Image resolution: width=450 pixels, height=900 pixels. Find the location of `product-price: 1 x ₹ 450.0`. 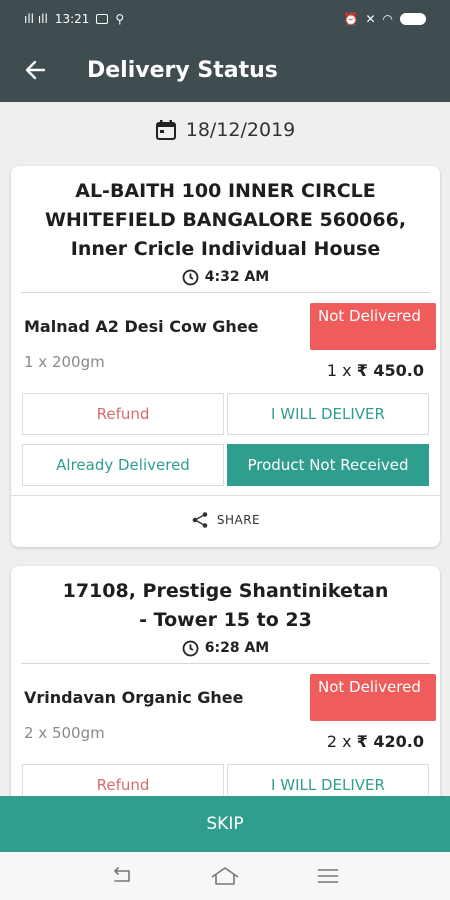

product-price: 1 x ₹ 450.0 is located at coordinates (375, 370).